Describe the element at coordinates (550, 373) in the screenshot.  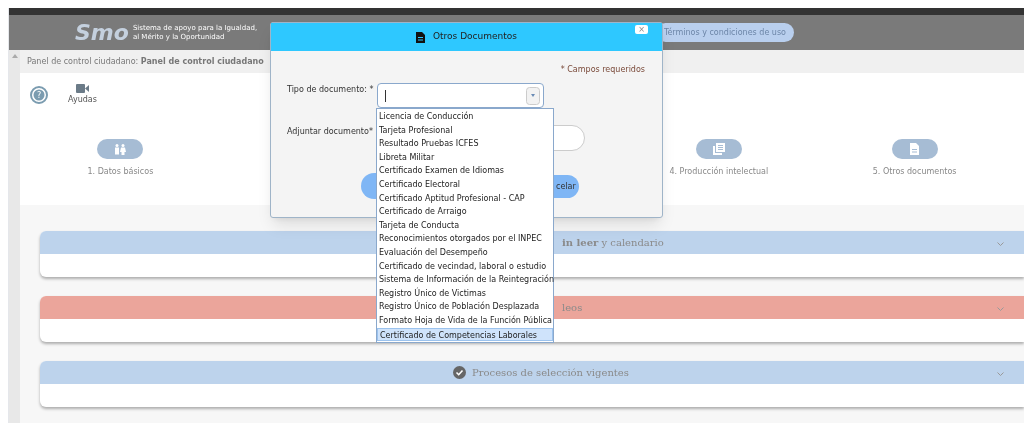
I see `panel-title: Procesos de selección vigentes` at that location.